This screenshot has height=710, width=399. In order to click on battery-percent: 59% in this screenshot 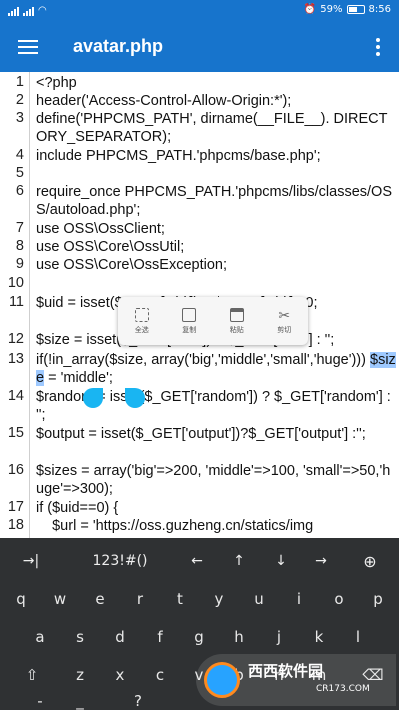, I will do `click(331, 9)`.